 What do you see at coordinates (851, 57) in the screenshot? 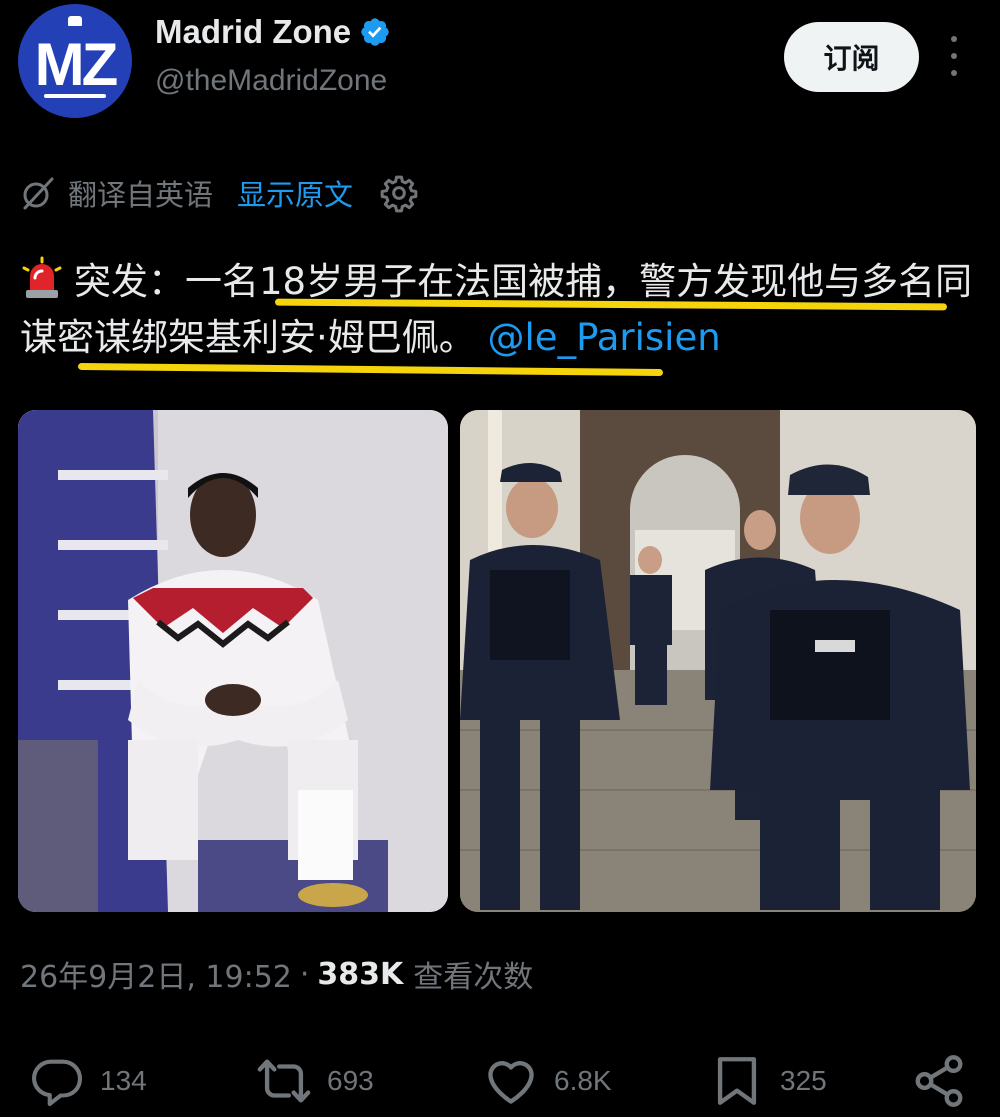
I see `subscribe-button: 订阅` at bounding box center [851, 57].